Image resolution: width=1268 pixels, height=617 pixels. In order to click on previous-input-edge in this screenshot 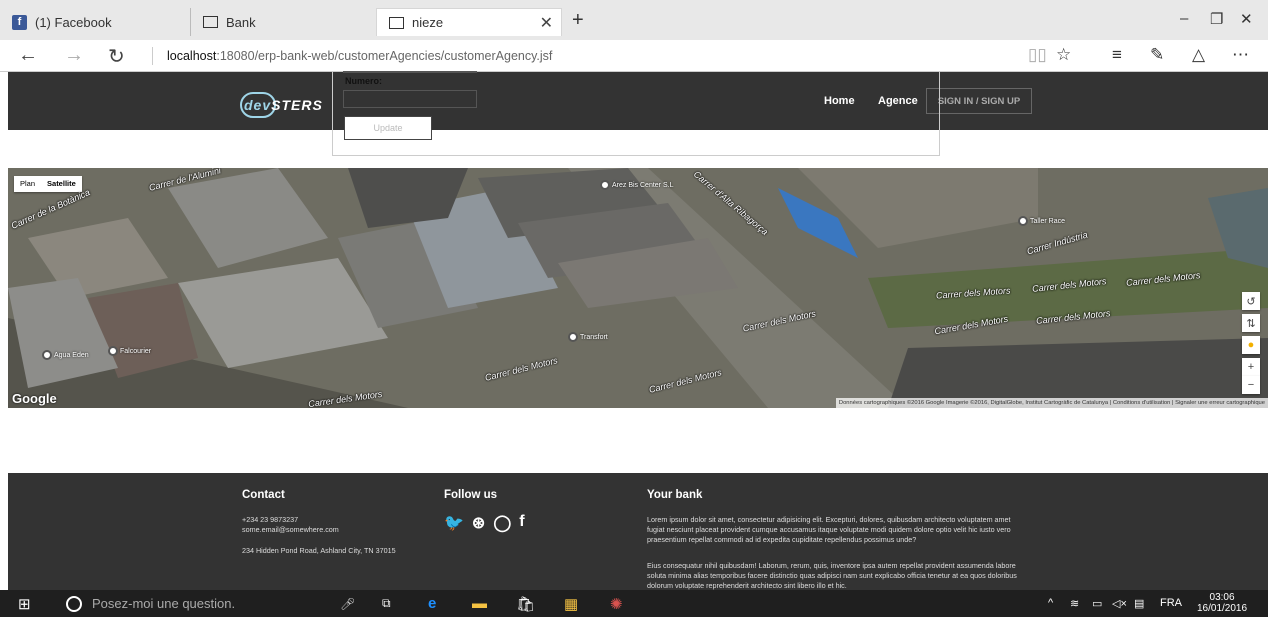, I will do `click(410, 72)`.